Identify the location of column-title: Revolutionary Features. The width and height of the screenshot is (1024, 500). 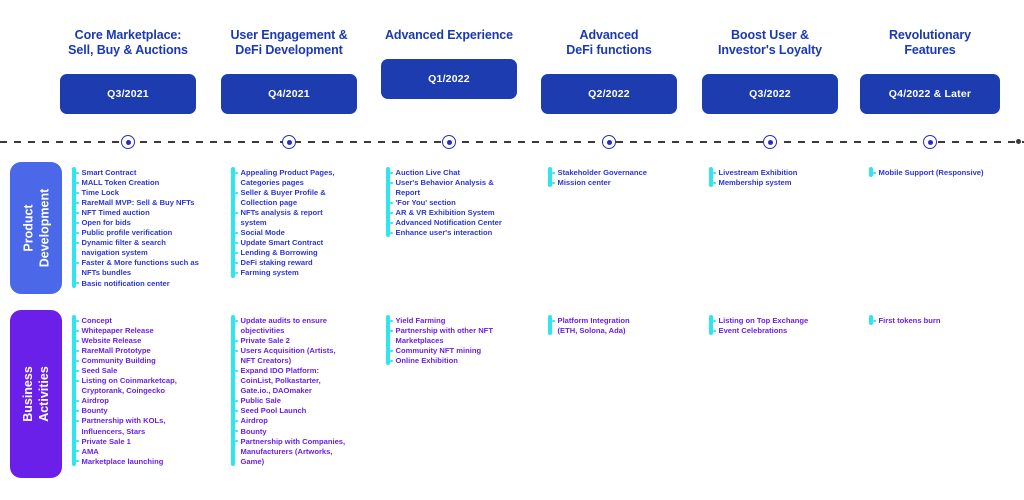
(930, 42).